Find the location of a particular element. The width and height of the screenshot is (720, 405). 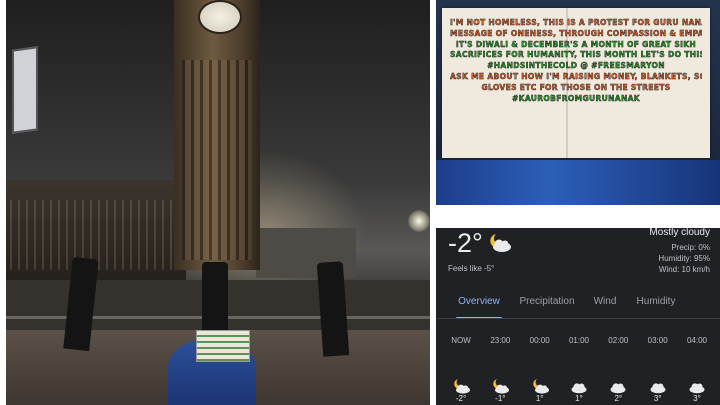

hour-column: 01:00 1° is located at coordinates (579, 369).